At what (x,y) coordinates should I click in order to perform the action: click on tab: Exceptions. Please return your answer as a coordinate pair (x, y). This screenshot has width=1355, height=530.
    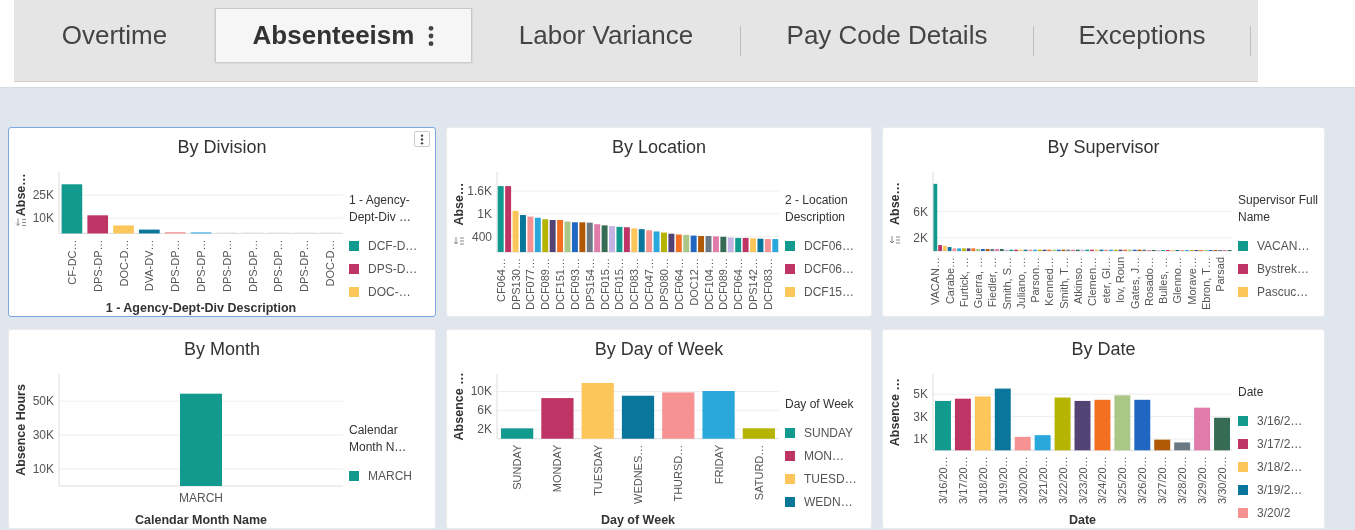
    Looking at the image, I should click on (1142, 35).